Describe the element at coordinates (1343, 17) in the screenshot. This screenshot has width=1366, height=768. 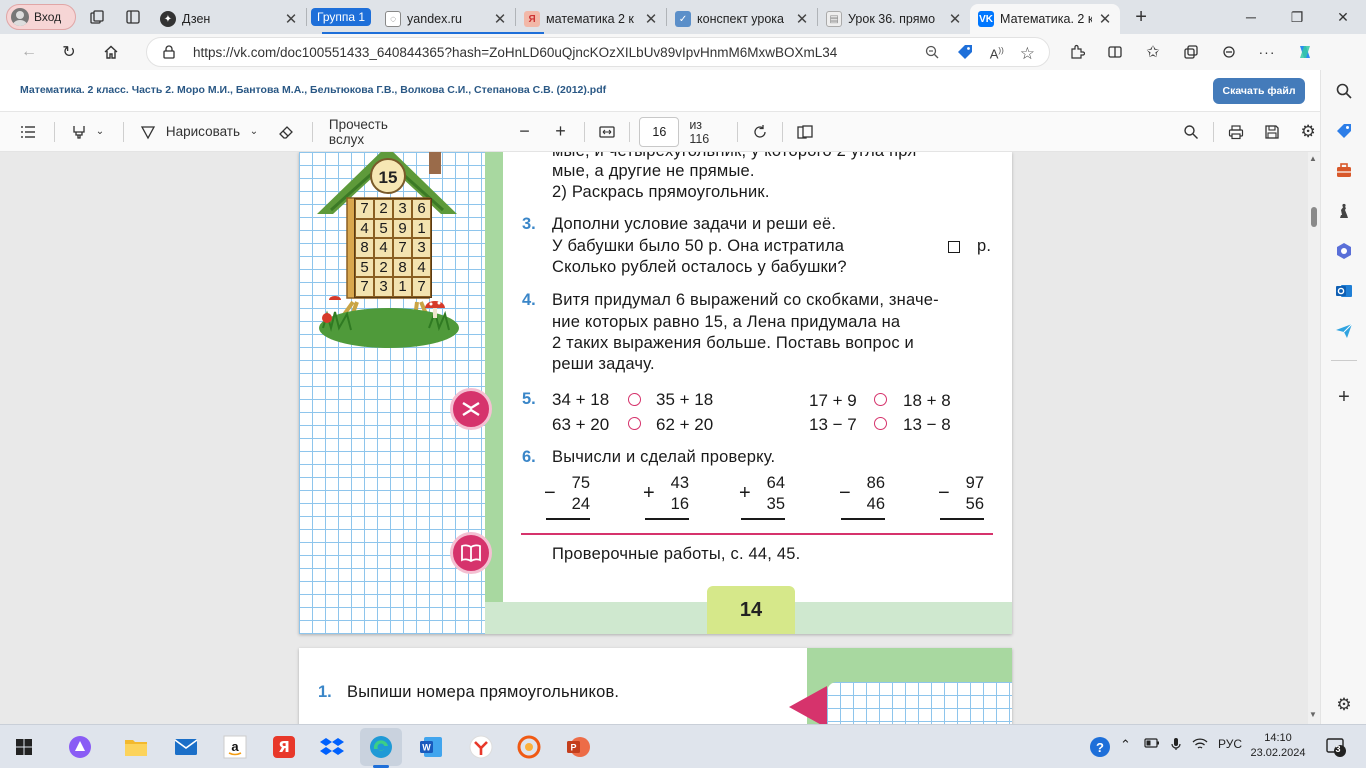
I see `close-window-icon: ✕` at that location.